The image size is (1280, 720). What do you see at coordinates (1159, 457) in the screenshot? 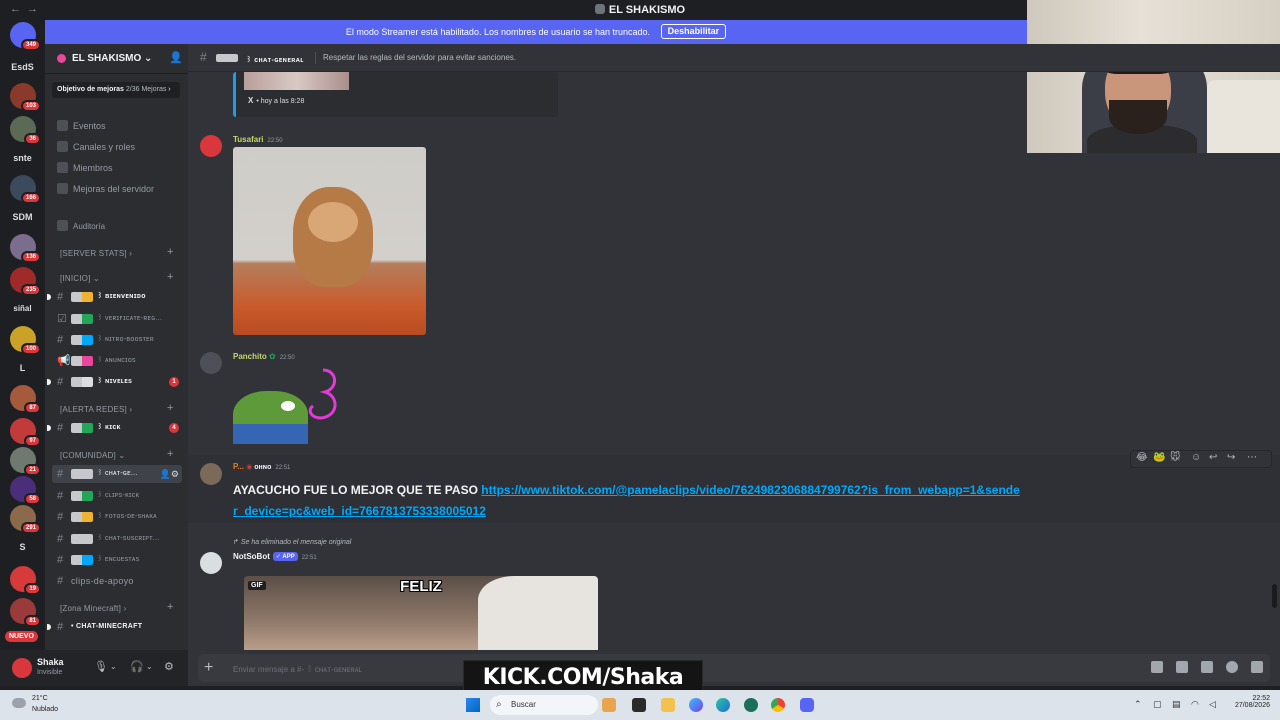
I see `reaction-emoji-icon: 🐸` at bounding box center [1159, 457].